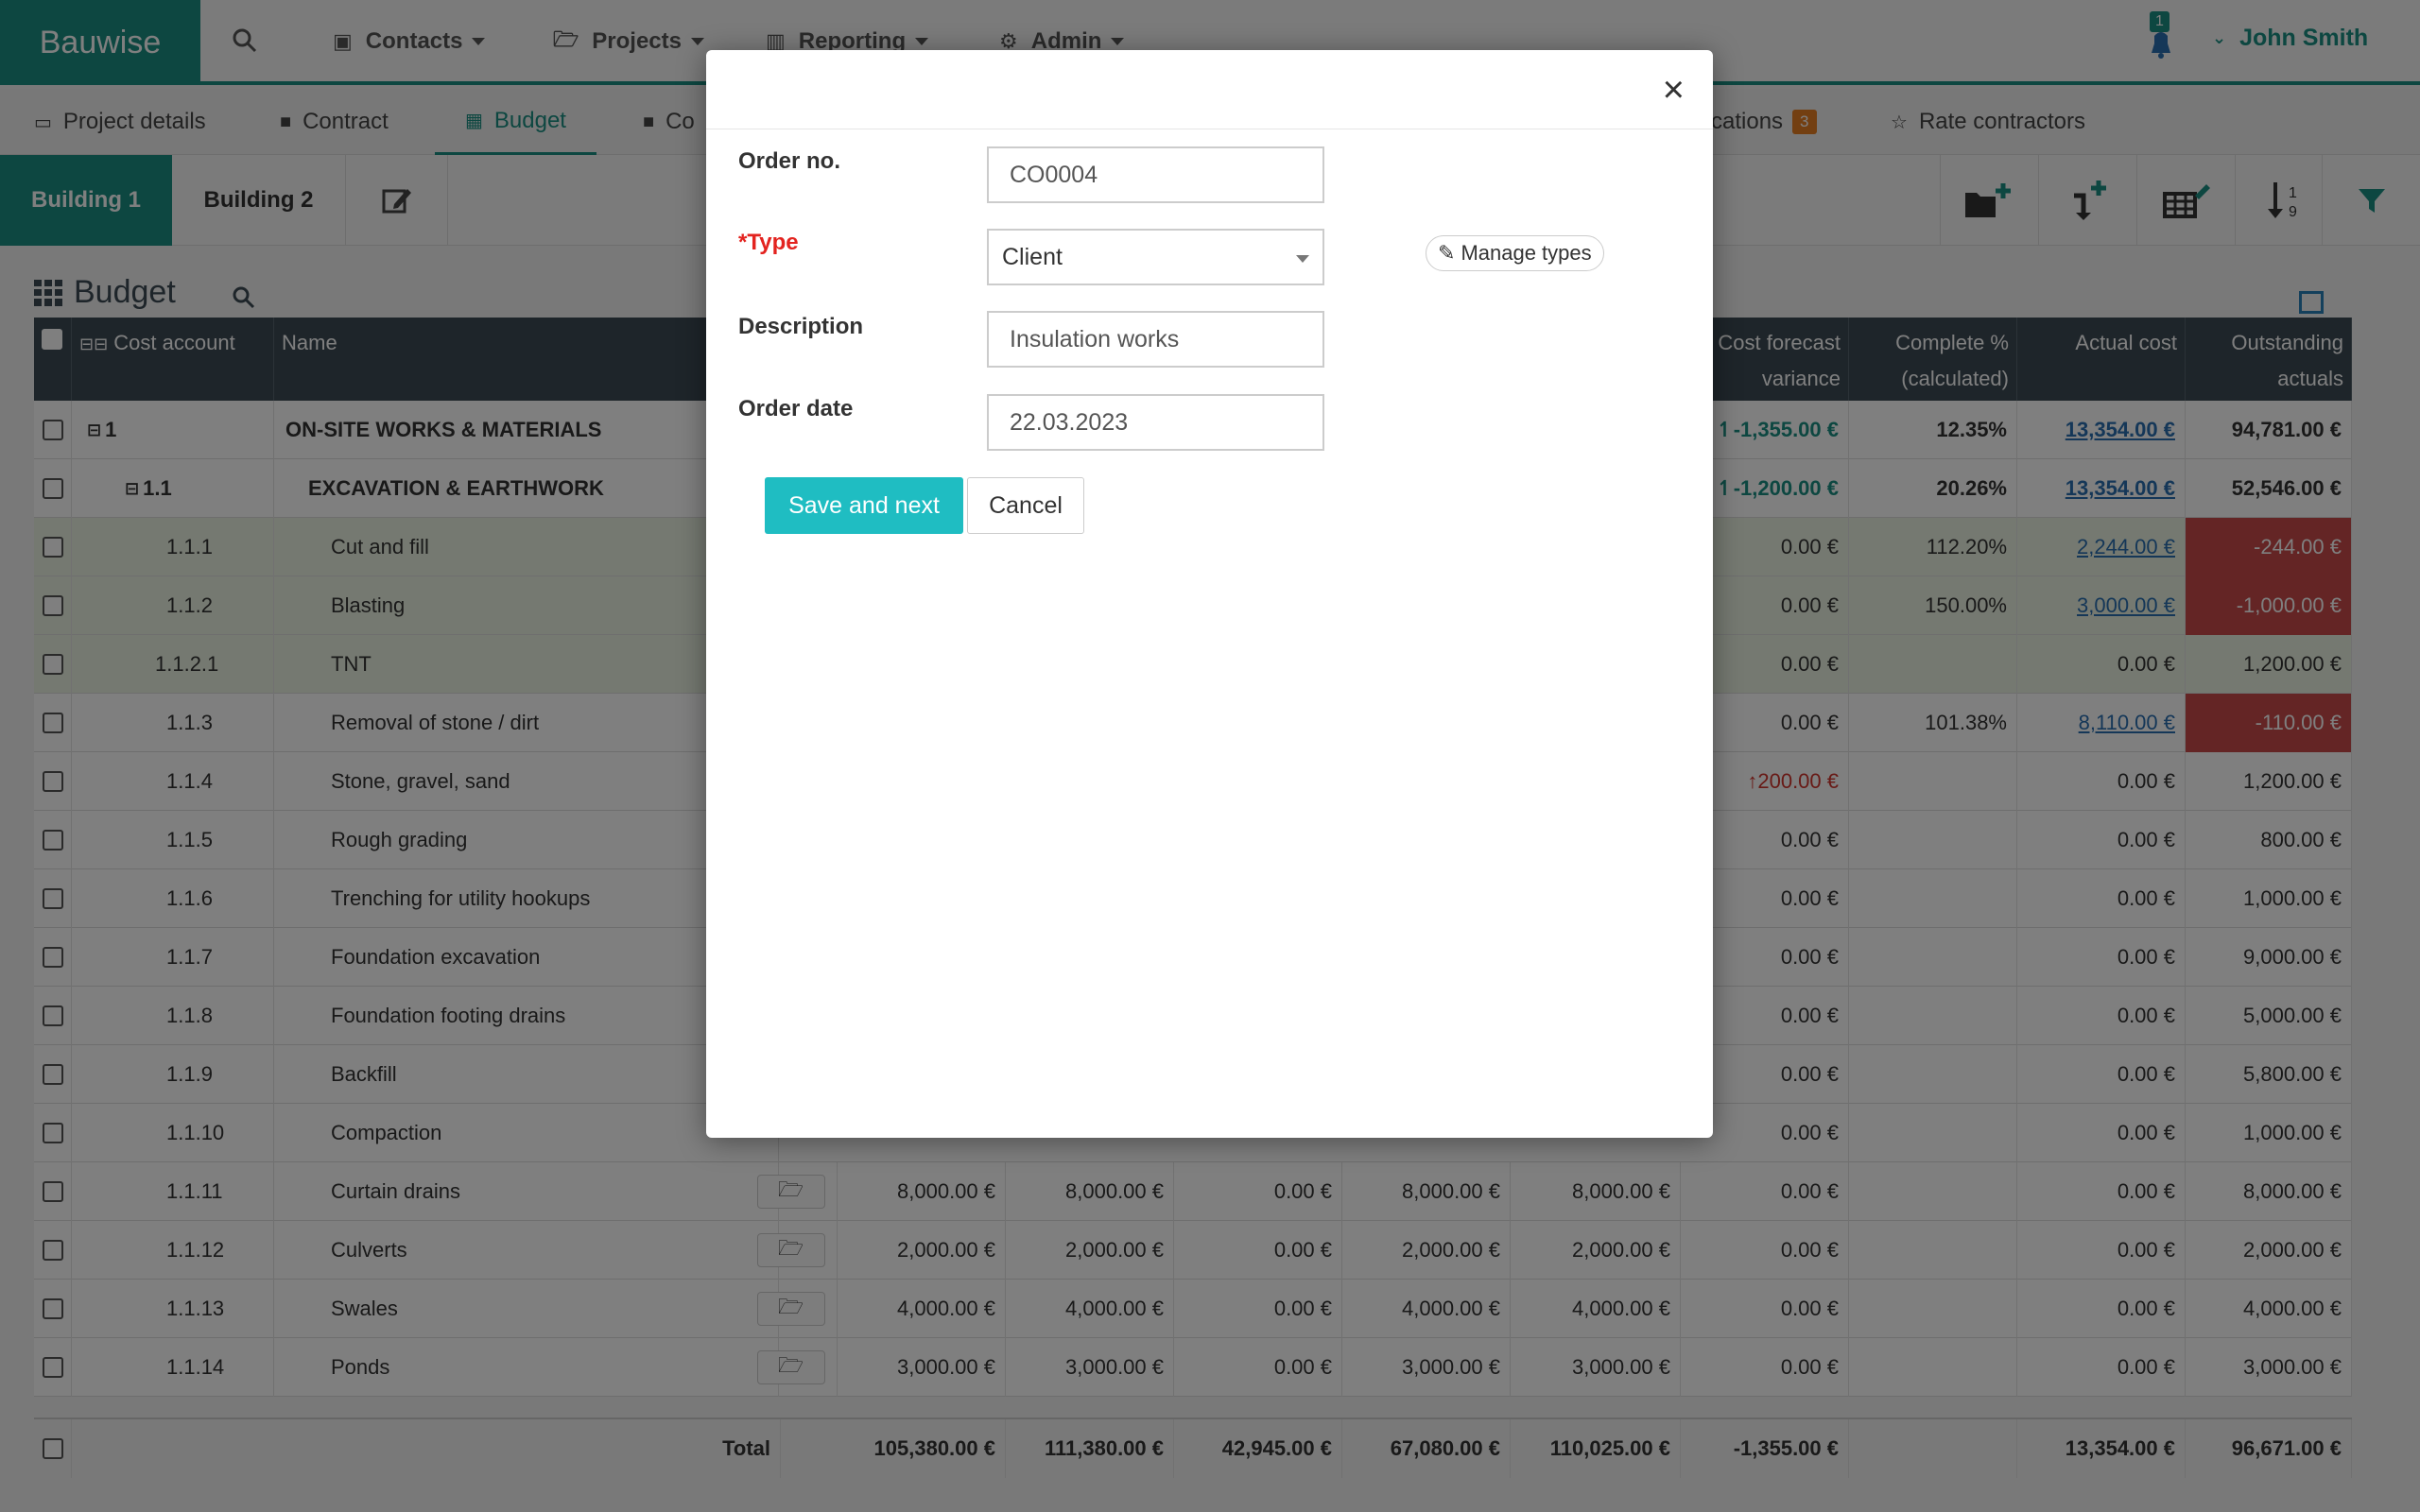  I want to click on pencil-icon: ✎, so click(1447, 253).